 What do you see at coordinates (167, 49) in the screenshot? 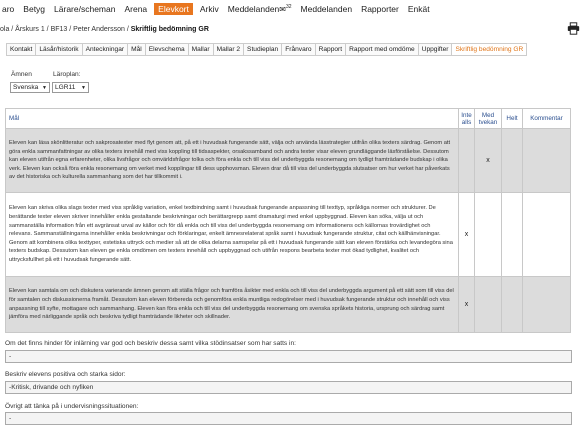
I see `tab-elevschema: Elevschema` at bounding box center [167, 49].